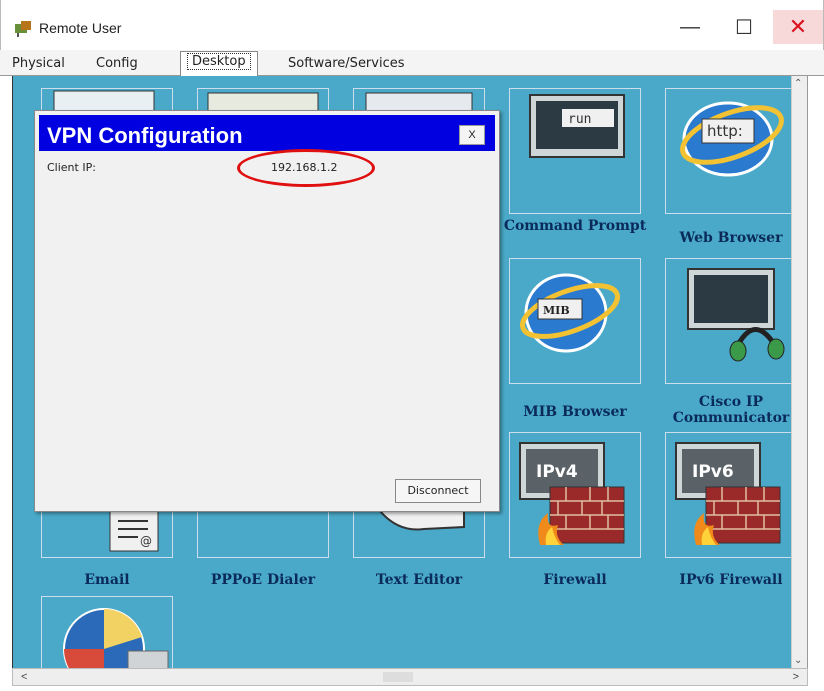 The image size is (824, 691). I want to click on app-tile-ipv6-firewall: IPv6, so click(731, 495).